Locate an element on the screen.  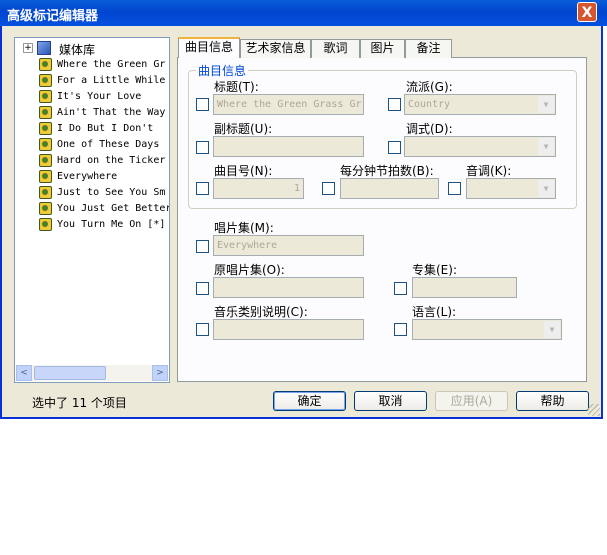
genre-label: 流派(G): is located at coordinates (429, 87).